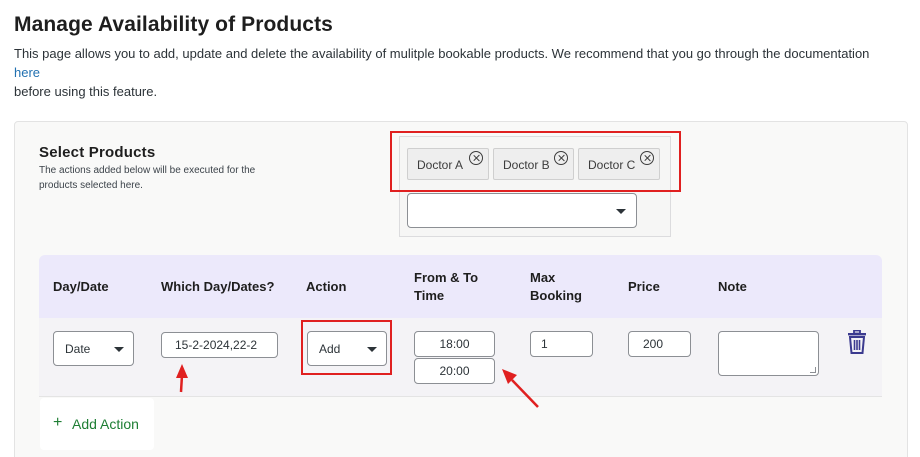 The height and width of the screenshot is (457, 920). I want to click on resize-grip-icon, so click(813, 370).